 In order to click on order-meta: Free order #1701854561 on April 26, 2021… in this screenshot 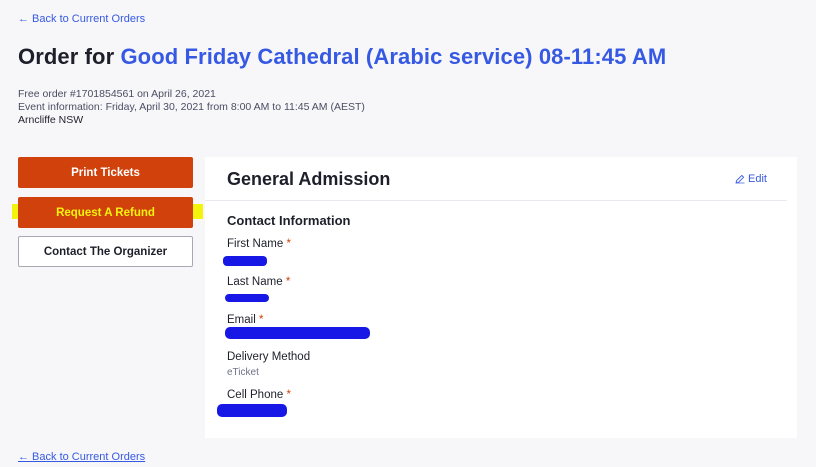, I will do `click(191, 107)`.